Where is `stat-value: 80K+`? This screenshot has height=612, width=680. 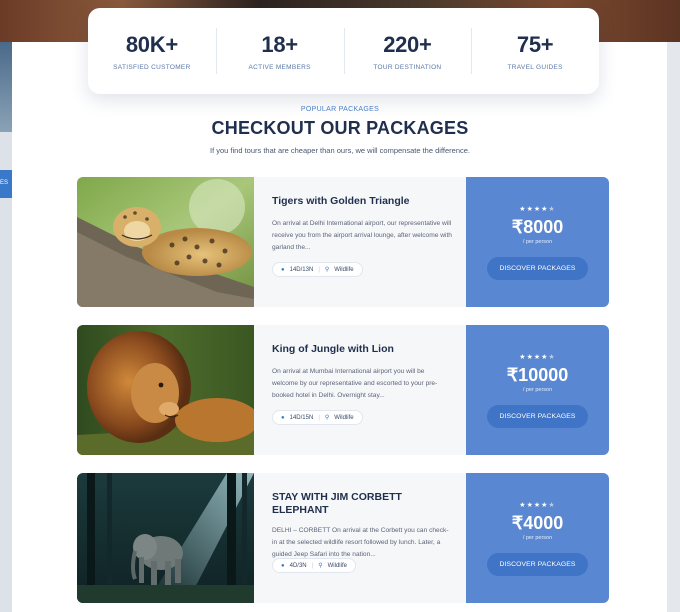
stat-value: 80K+ is located at coordinates (151, 44).